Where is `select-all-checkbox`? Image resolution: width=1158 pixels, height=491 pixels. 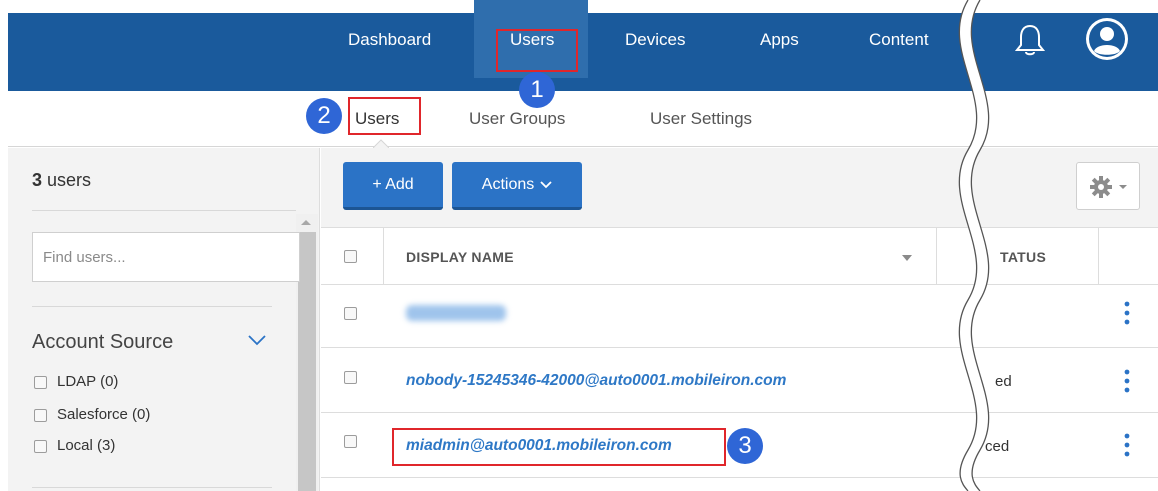 select-all-checkbox is located at coordinates (350, 256).